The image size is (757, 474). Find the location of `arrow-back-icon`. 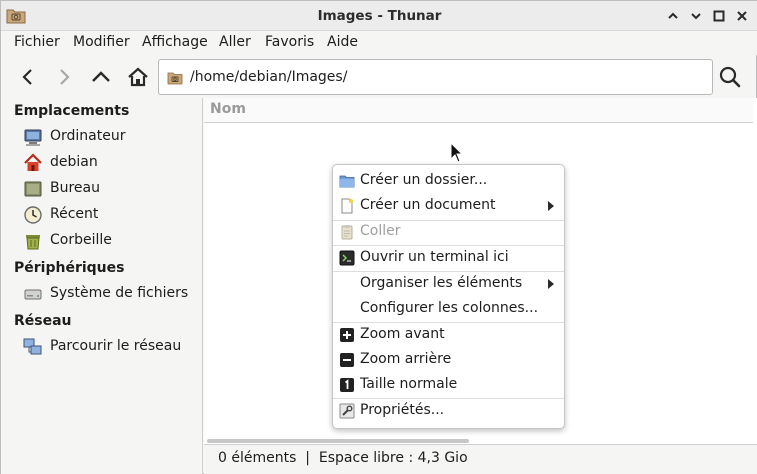

arrow-back-icon is located at coordinates (27, 77).